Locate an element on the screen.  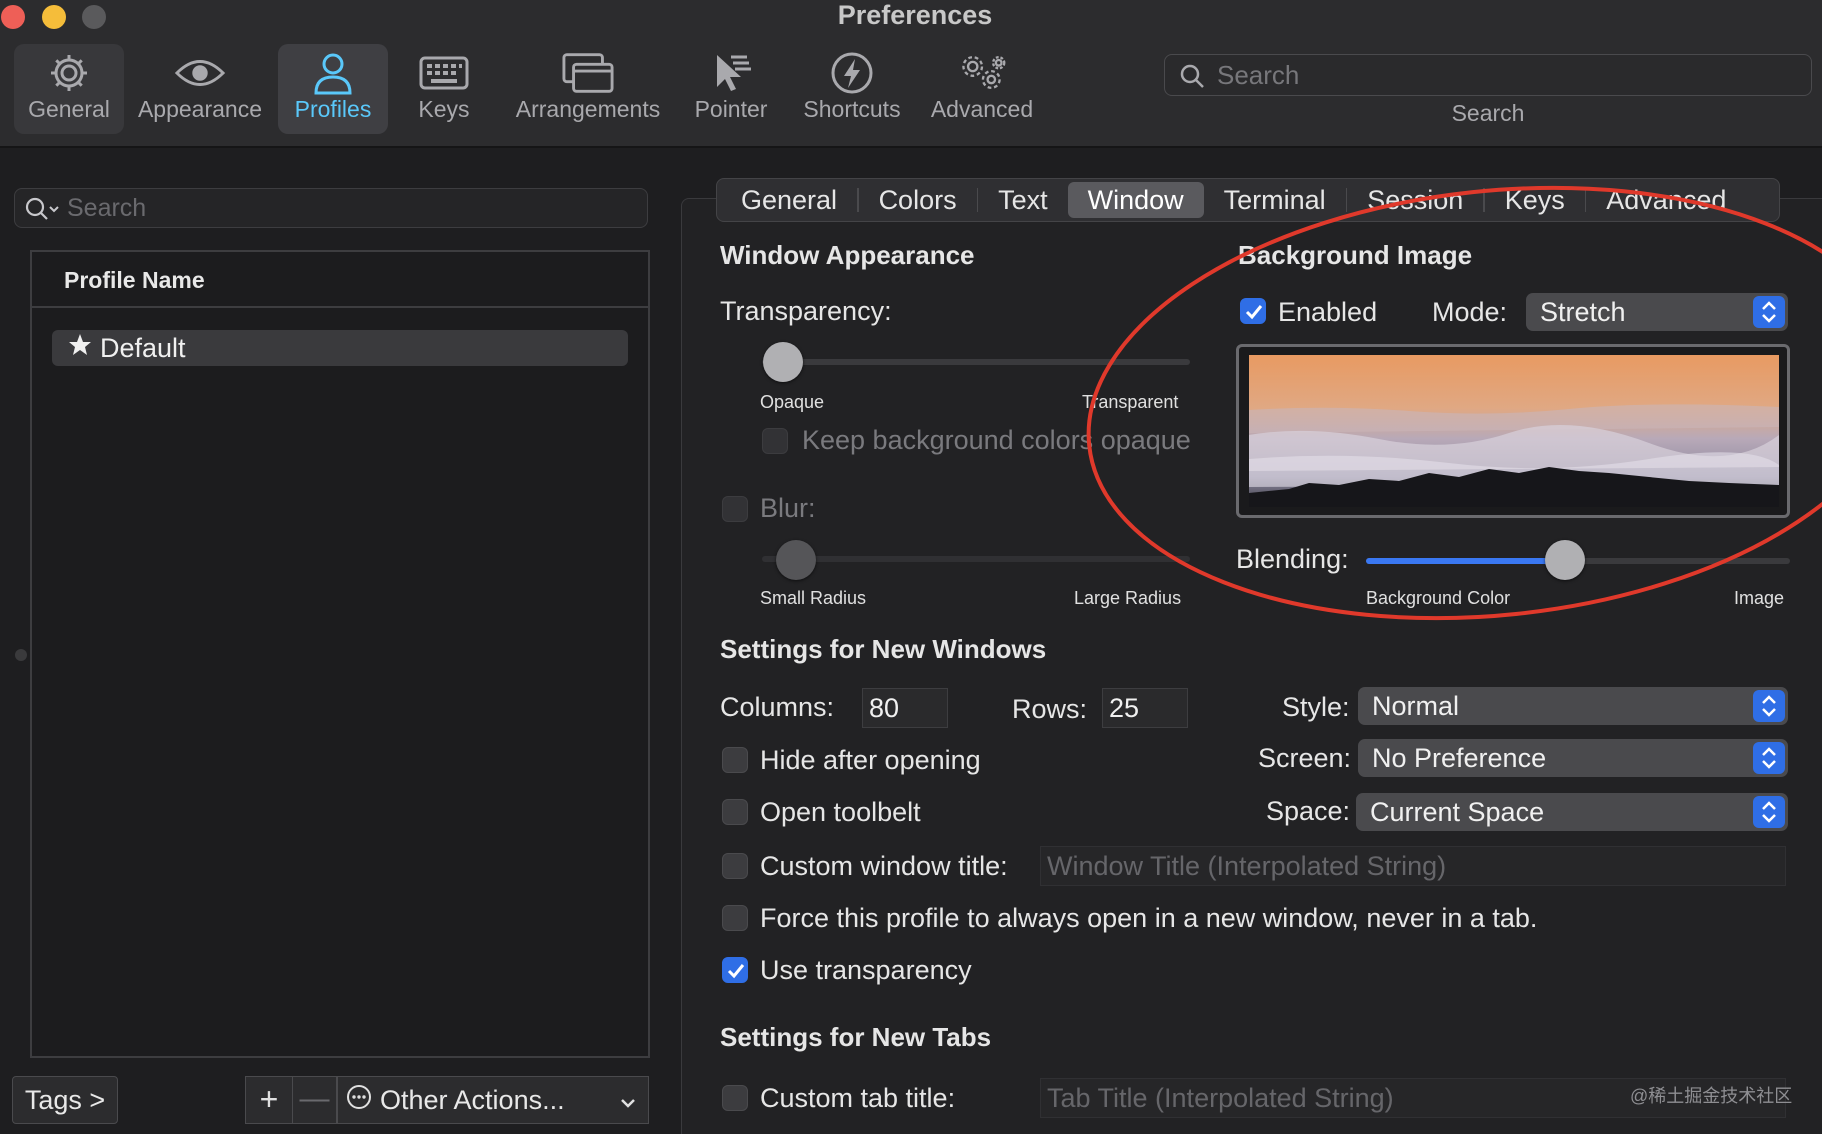
toolbar-profiles: Profiles is located at coordinates (333, 89).